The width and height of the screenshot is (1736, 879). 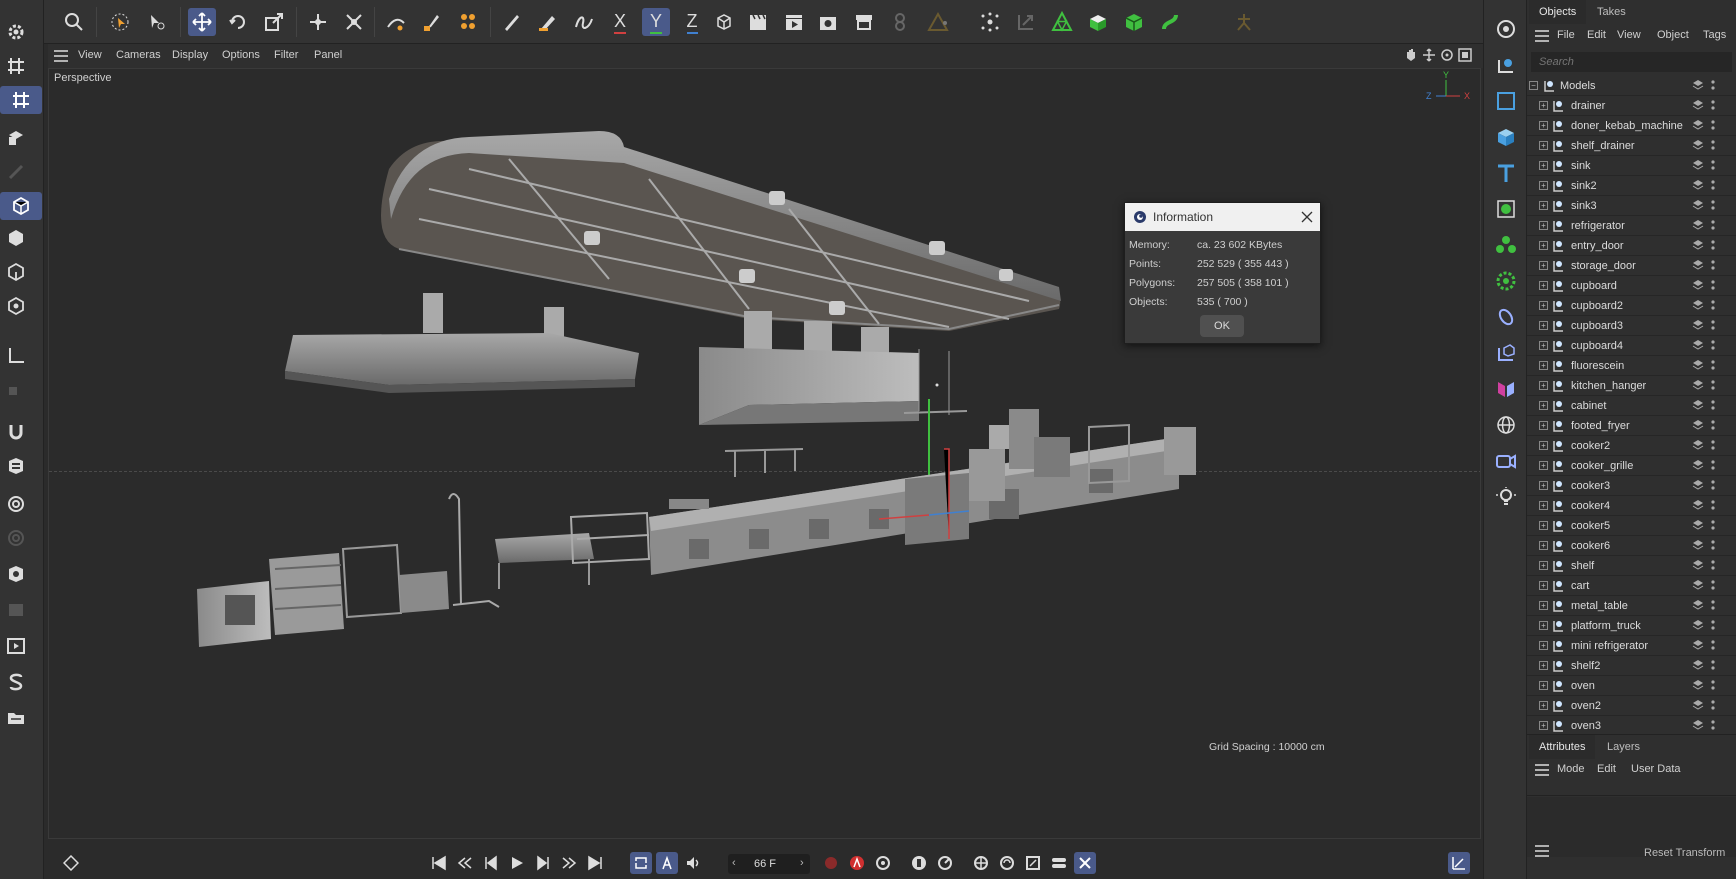 I want to click on menu-view: View, so click(x=90, y=55).